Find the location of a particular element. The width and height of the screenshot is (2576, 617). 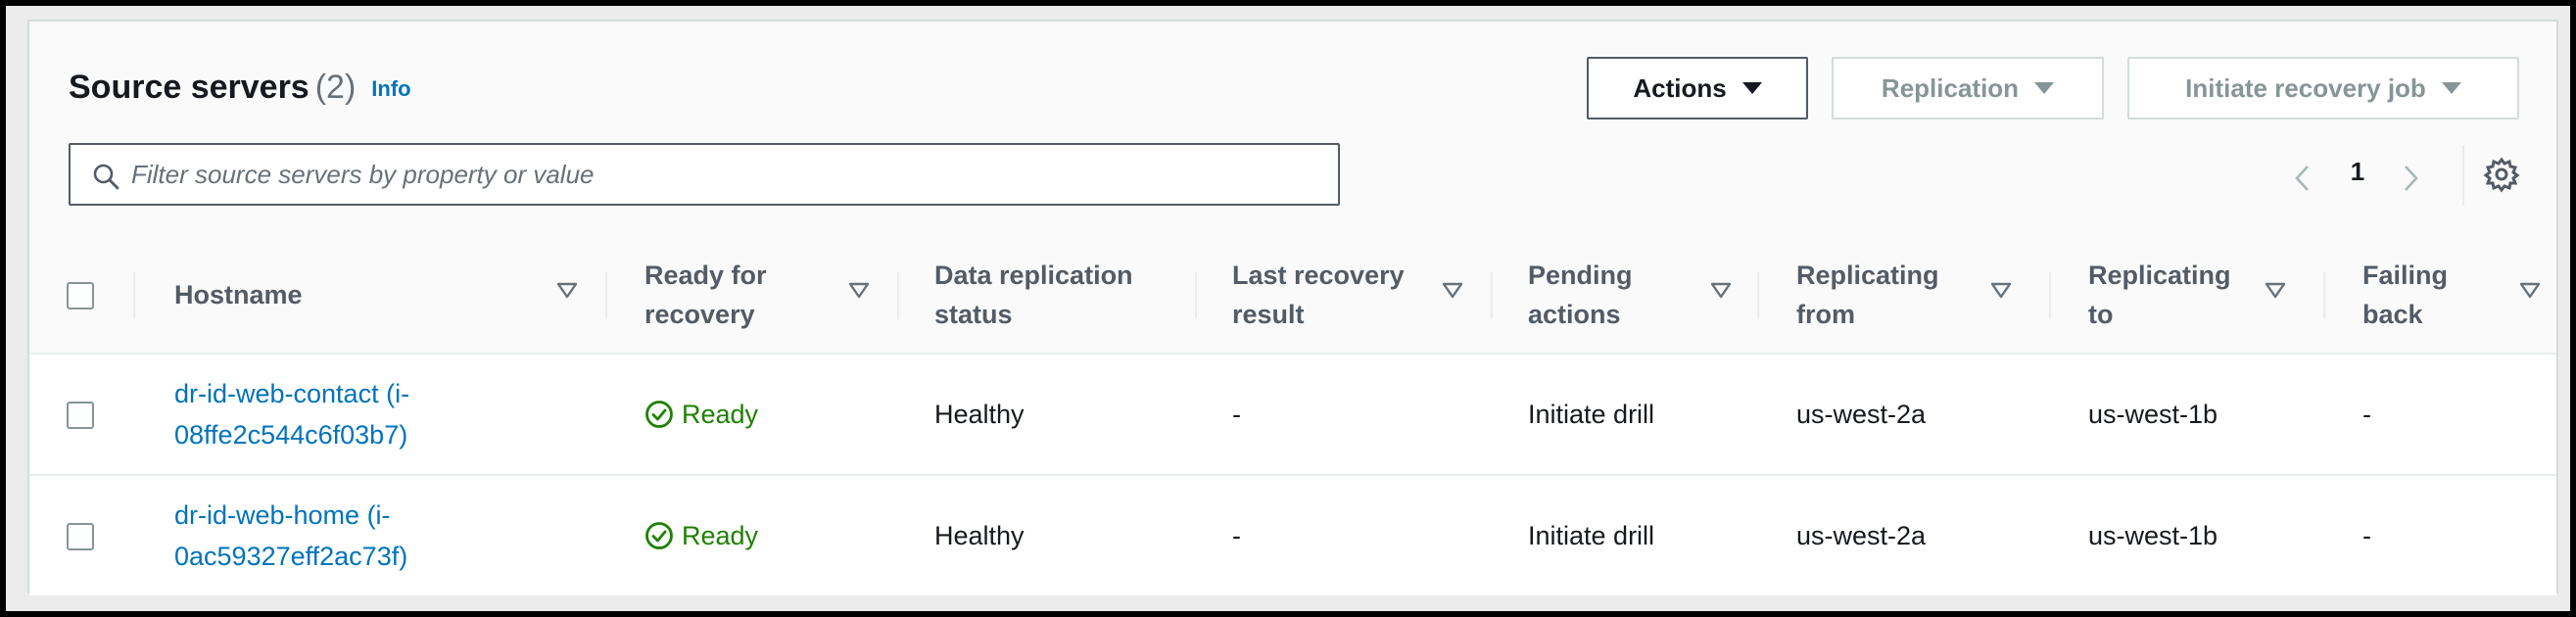

chevron-left-icon is located at coordinates (2302, 178).